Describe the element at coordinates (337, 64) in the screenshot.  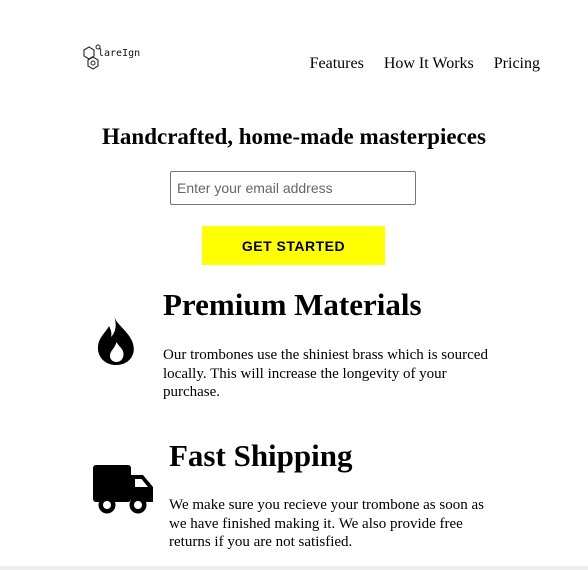
I see `nav-link-features: Features` at that location.